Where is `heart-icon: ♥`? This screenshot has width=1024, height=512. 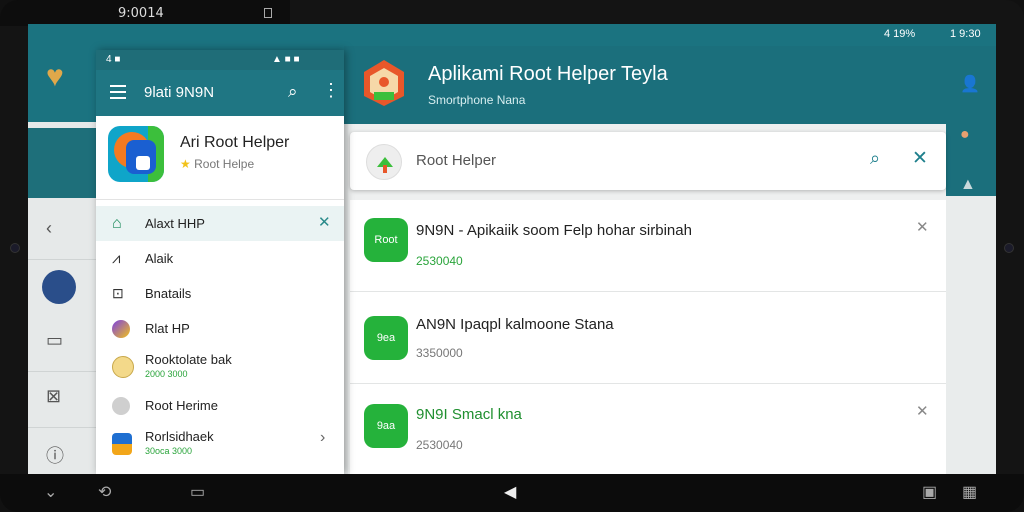
heart-icon: ♥ is located at coordinates (55, 76).